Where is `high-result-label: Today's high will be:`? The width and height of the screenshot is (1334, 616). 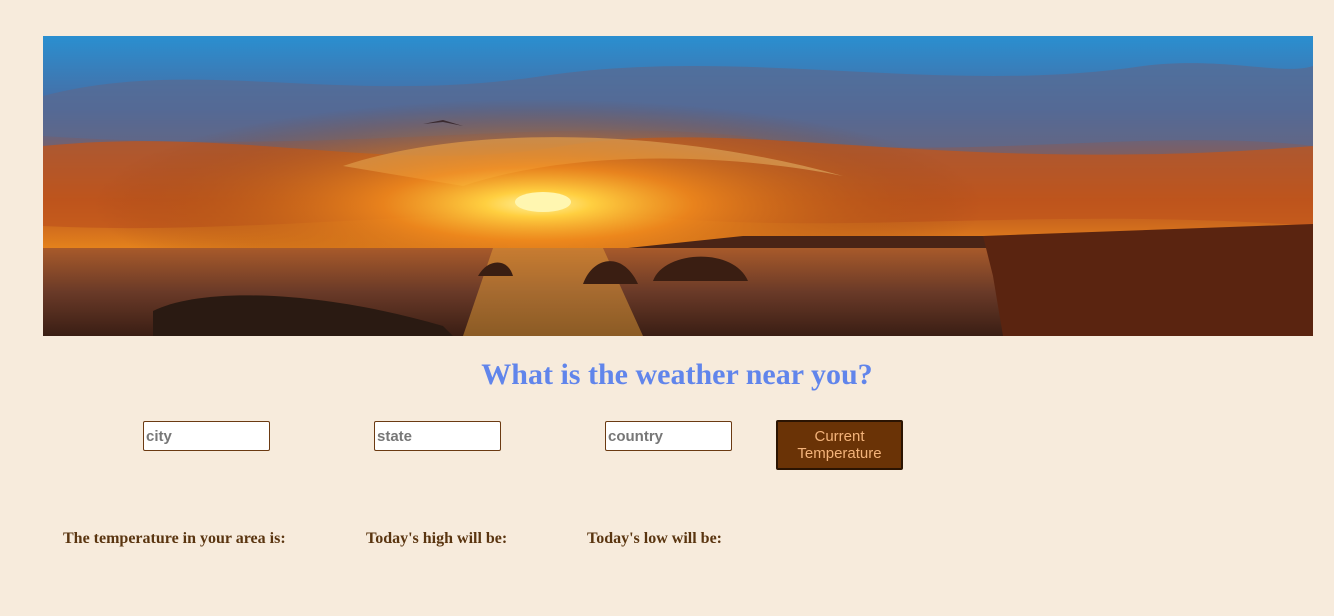 high-result-label: Today's high will be: is located at coordinates (437, 538).